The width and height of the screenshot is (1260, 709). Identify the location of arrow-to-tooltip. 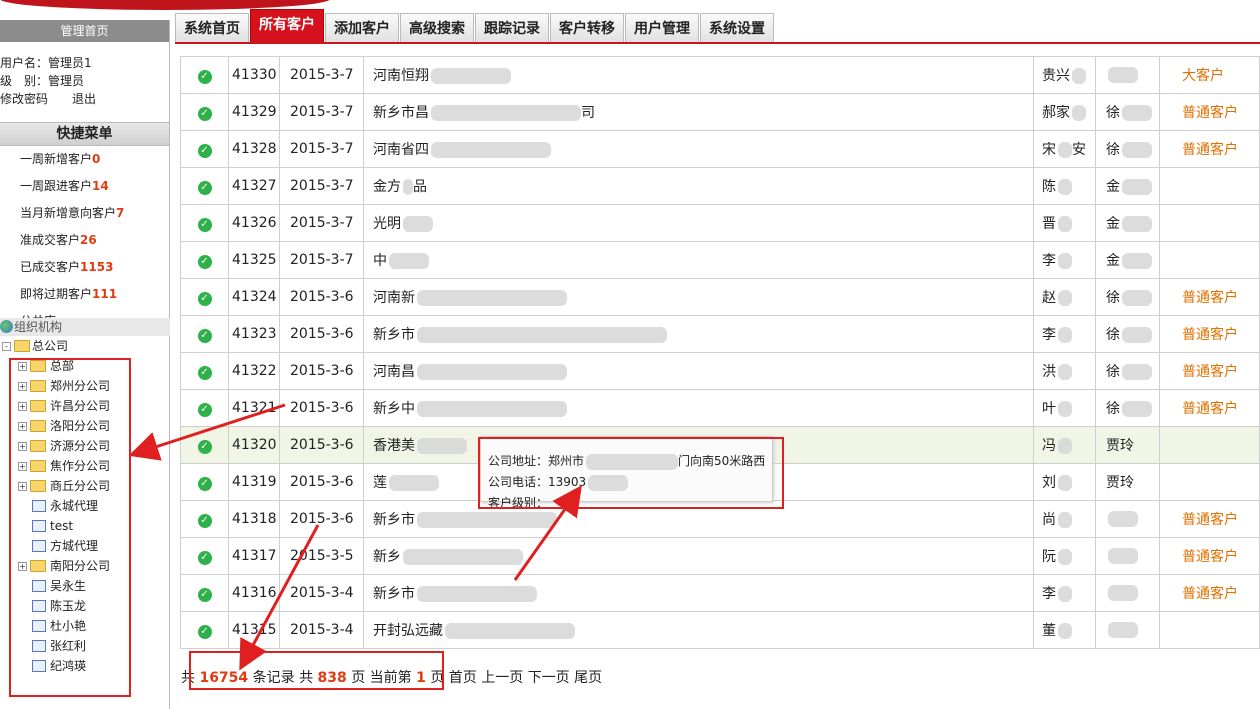
(547, 533).